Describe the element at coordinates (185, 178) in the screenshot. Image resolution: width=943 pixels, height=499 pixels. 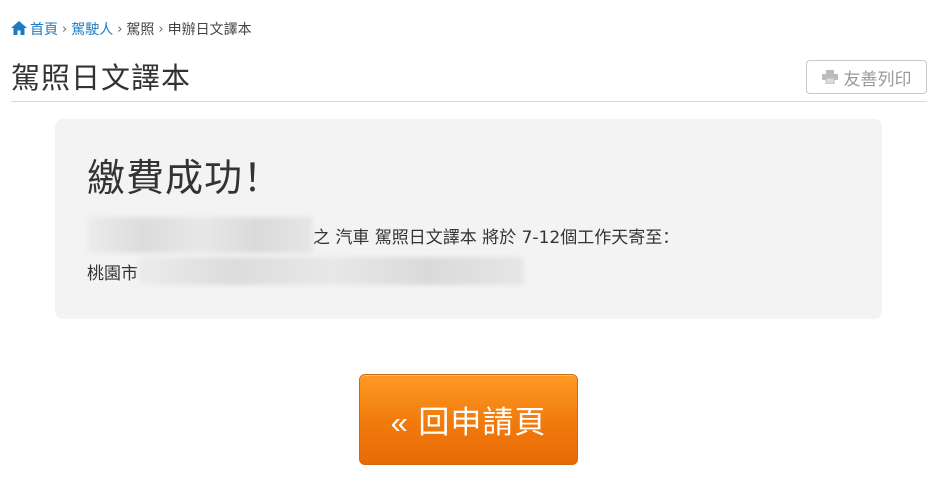
I see `success-heading: 繳費成功！` at that location.